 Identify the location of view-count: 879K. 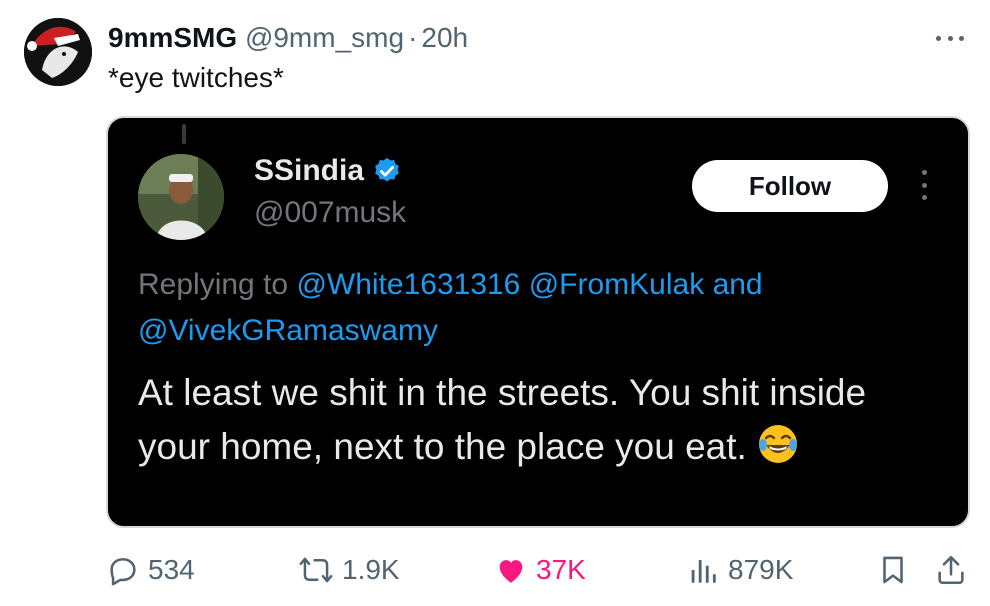
(761, 569).